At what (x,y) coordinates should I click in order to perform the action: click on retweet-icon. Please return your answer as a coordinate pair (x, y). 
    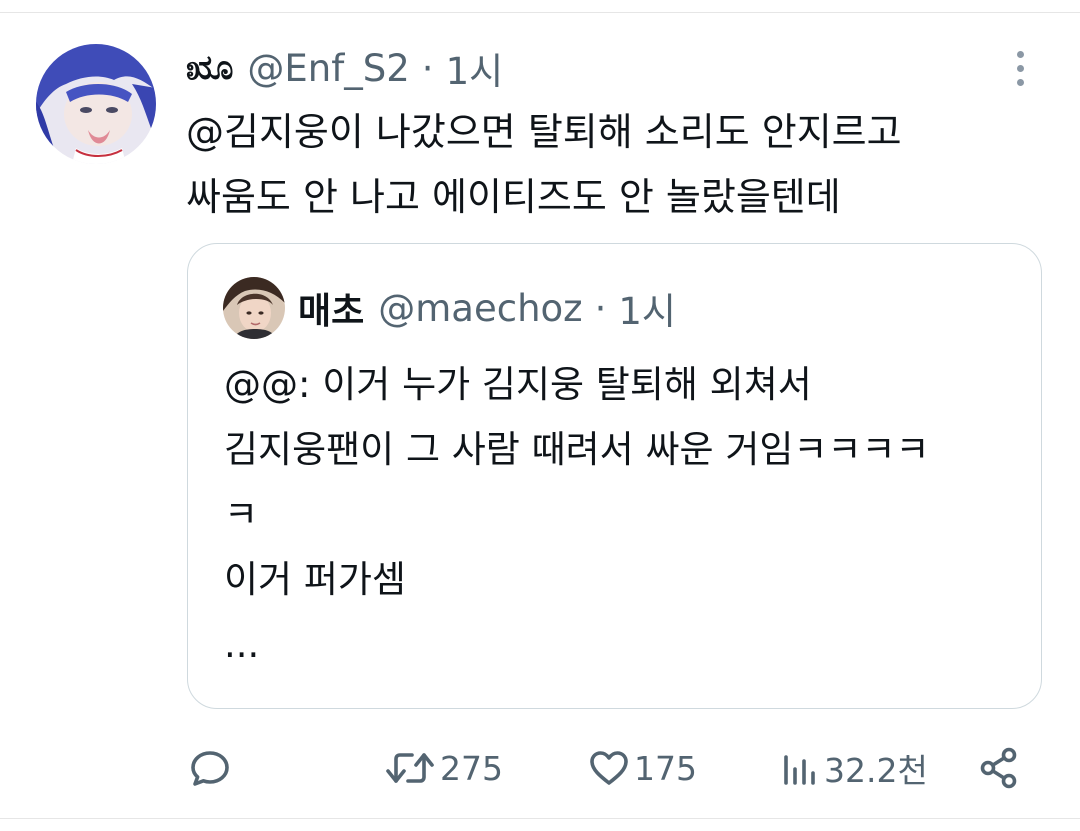
    Looking at the image, I should click on (410, 768).